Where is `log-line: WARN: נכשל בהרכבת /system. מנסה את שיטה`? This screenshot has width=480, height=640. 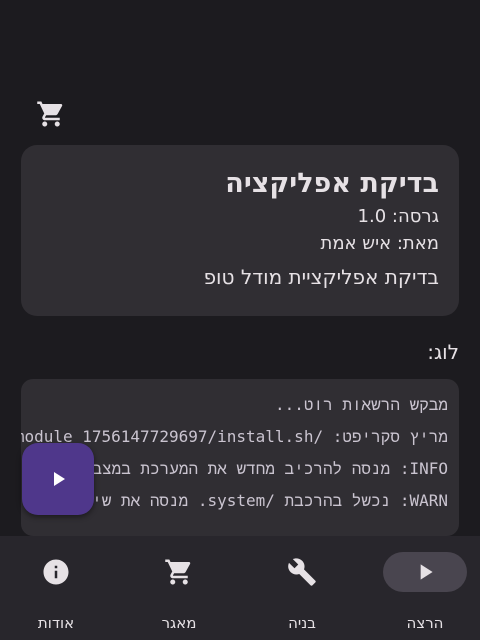 log-line: WARN: נכשל בהרכבת /system. מנסה את שיטה is located at coordinates (260, 500).